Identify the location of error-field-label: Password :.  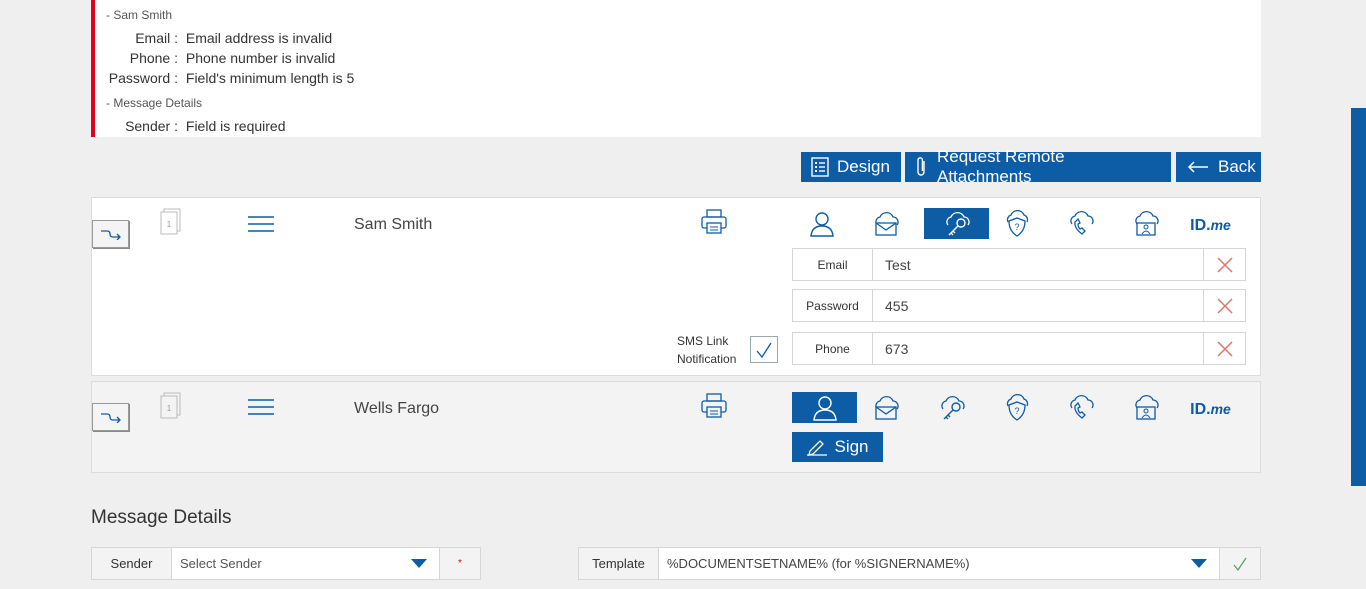
(143, 78).